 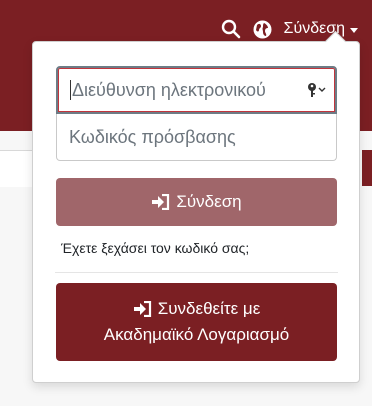 I want to click on login-submit-content: Σύνδεση, so click(x=196, y=202).